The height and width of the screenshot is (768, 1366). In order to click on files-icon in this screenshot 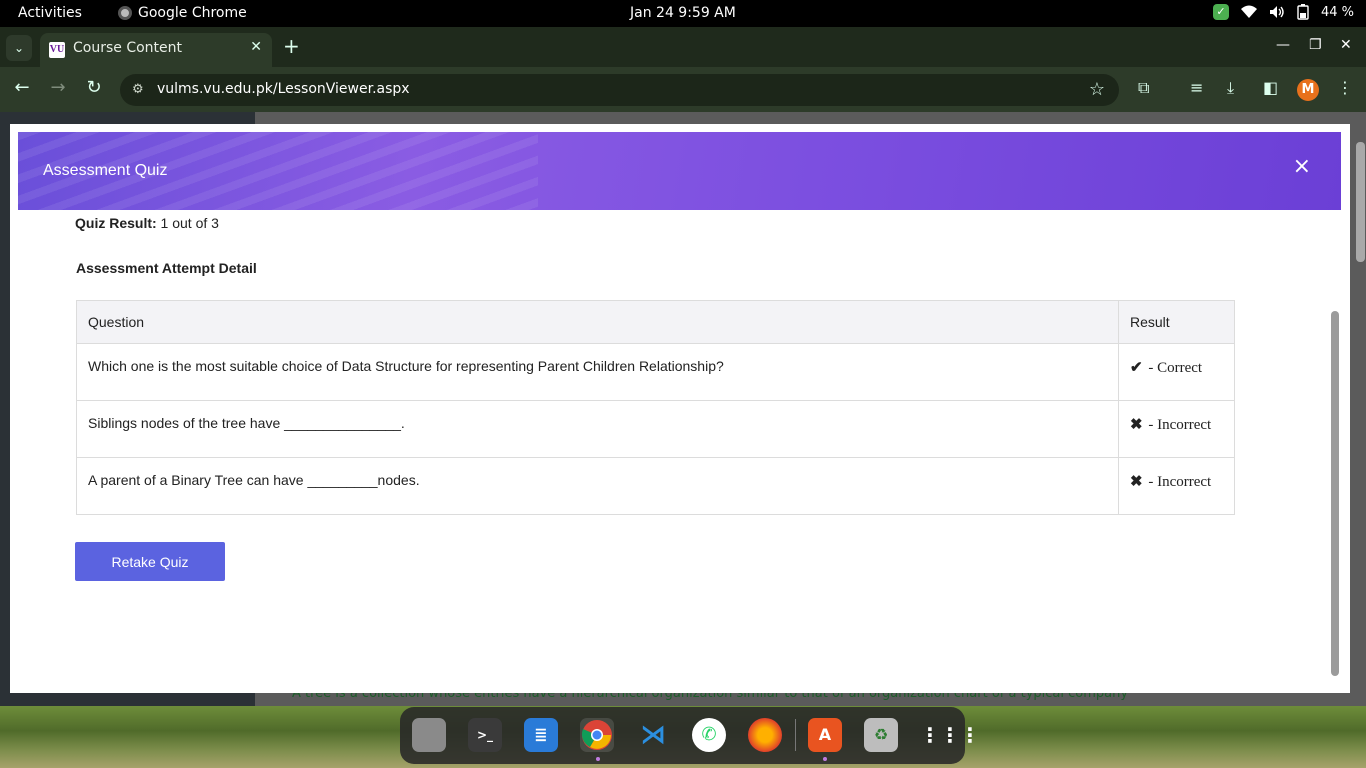, I will do `click(429, 735)`.